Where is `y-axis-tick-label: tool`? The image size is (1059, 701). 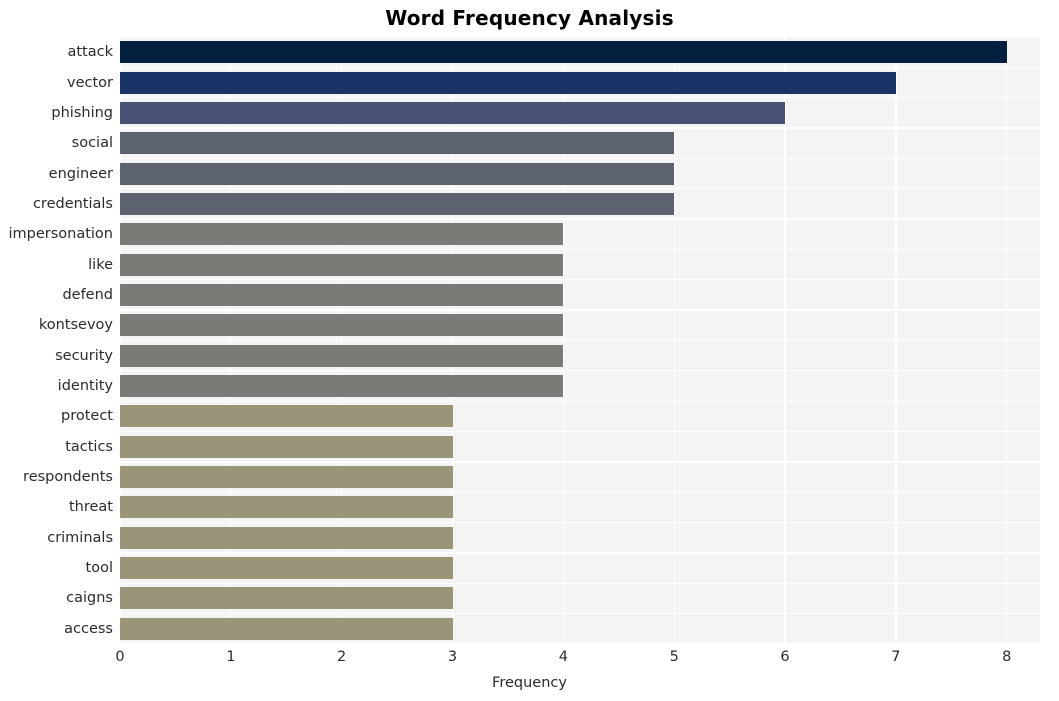 y-axis-tick-label: tool is located at coordinates (99, 568).